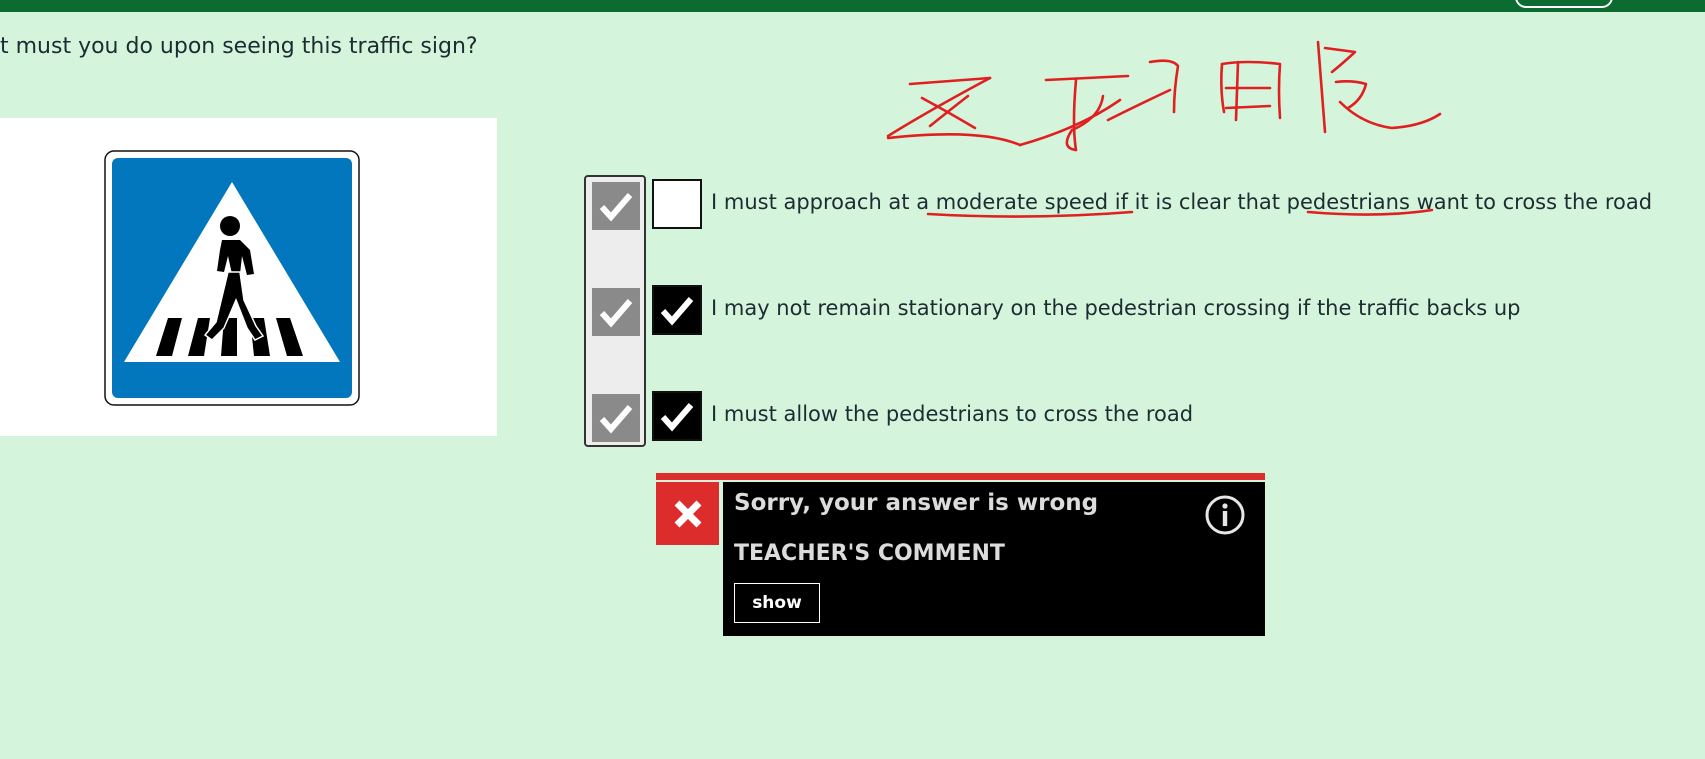 The image size is (1705, 759). I want to click on close-icon, so click(687, 513).